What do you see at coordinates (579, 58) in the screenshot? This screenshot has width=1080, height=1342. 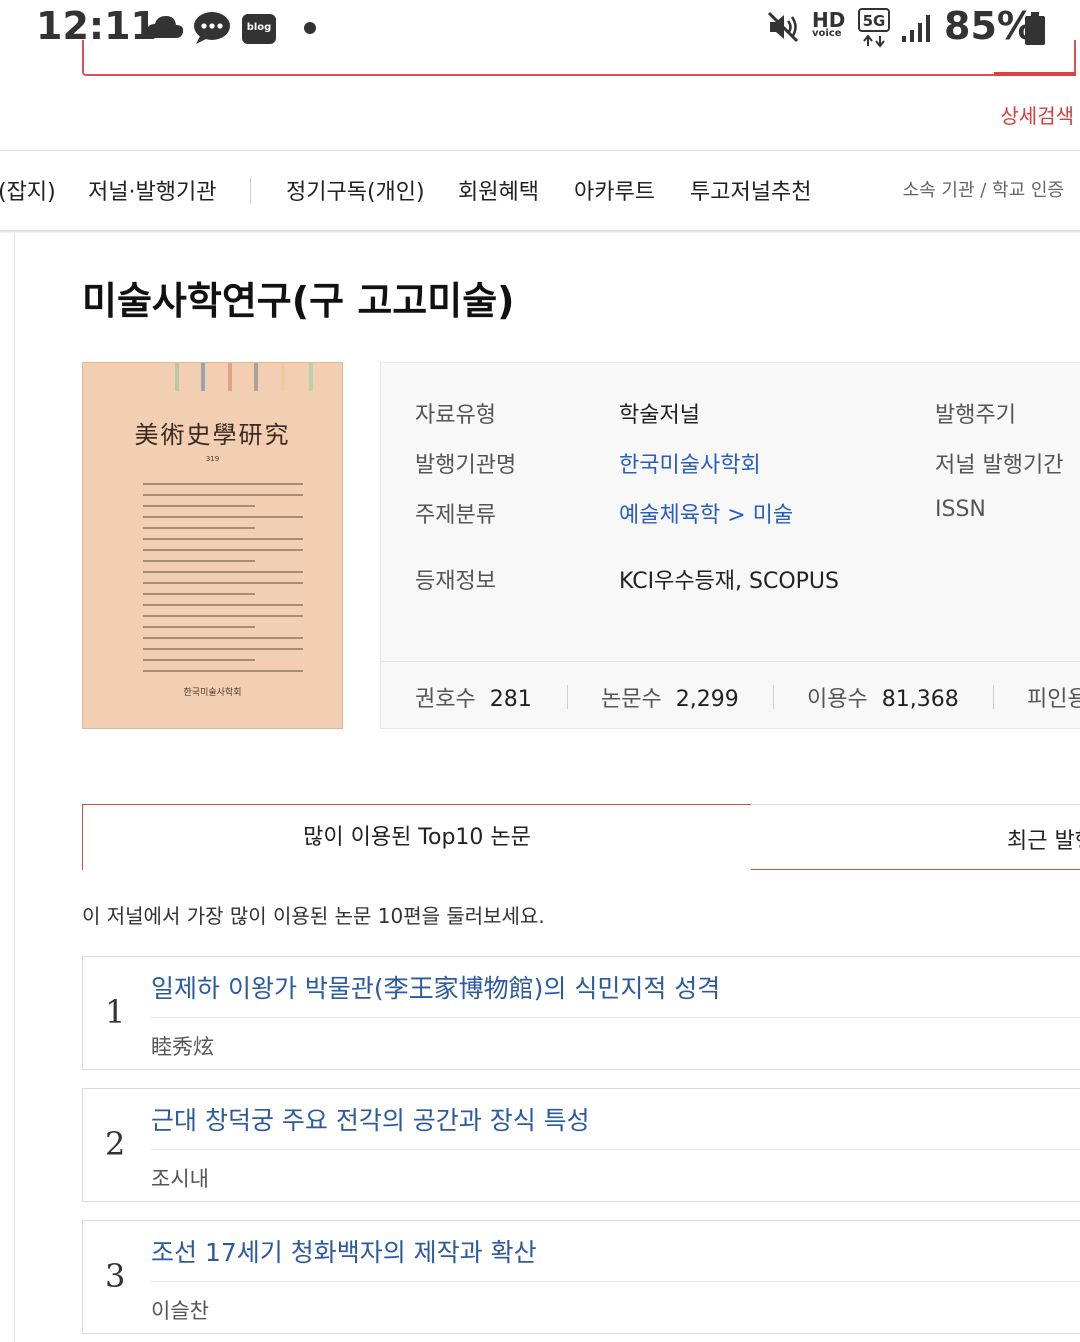 I see `search-bar` at bounding box center [579, 58].